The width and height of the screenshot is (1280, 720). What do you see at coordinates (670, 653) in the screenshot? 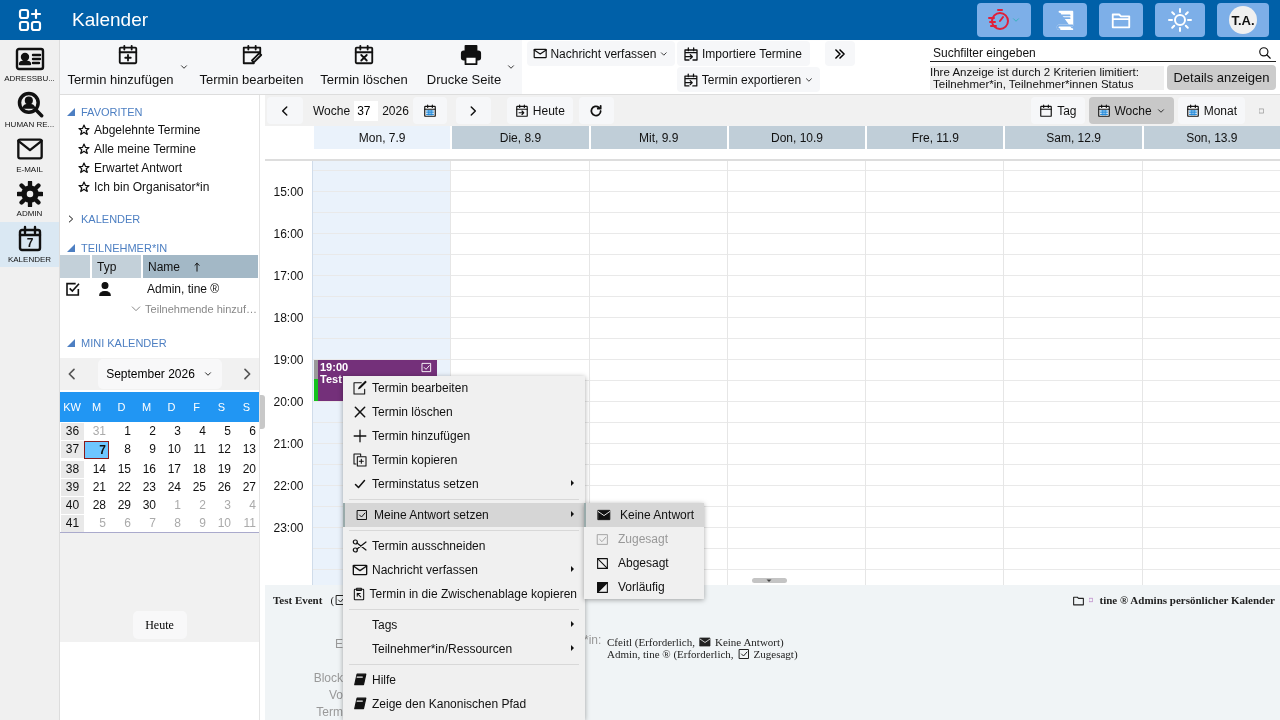
I see `attendee-text: Admin, tine ® (Erforderlich,` at bounding box center [670, 653].